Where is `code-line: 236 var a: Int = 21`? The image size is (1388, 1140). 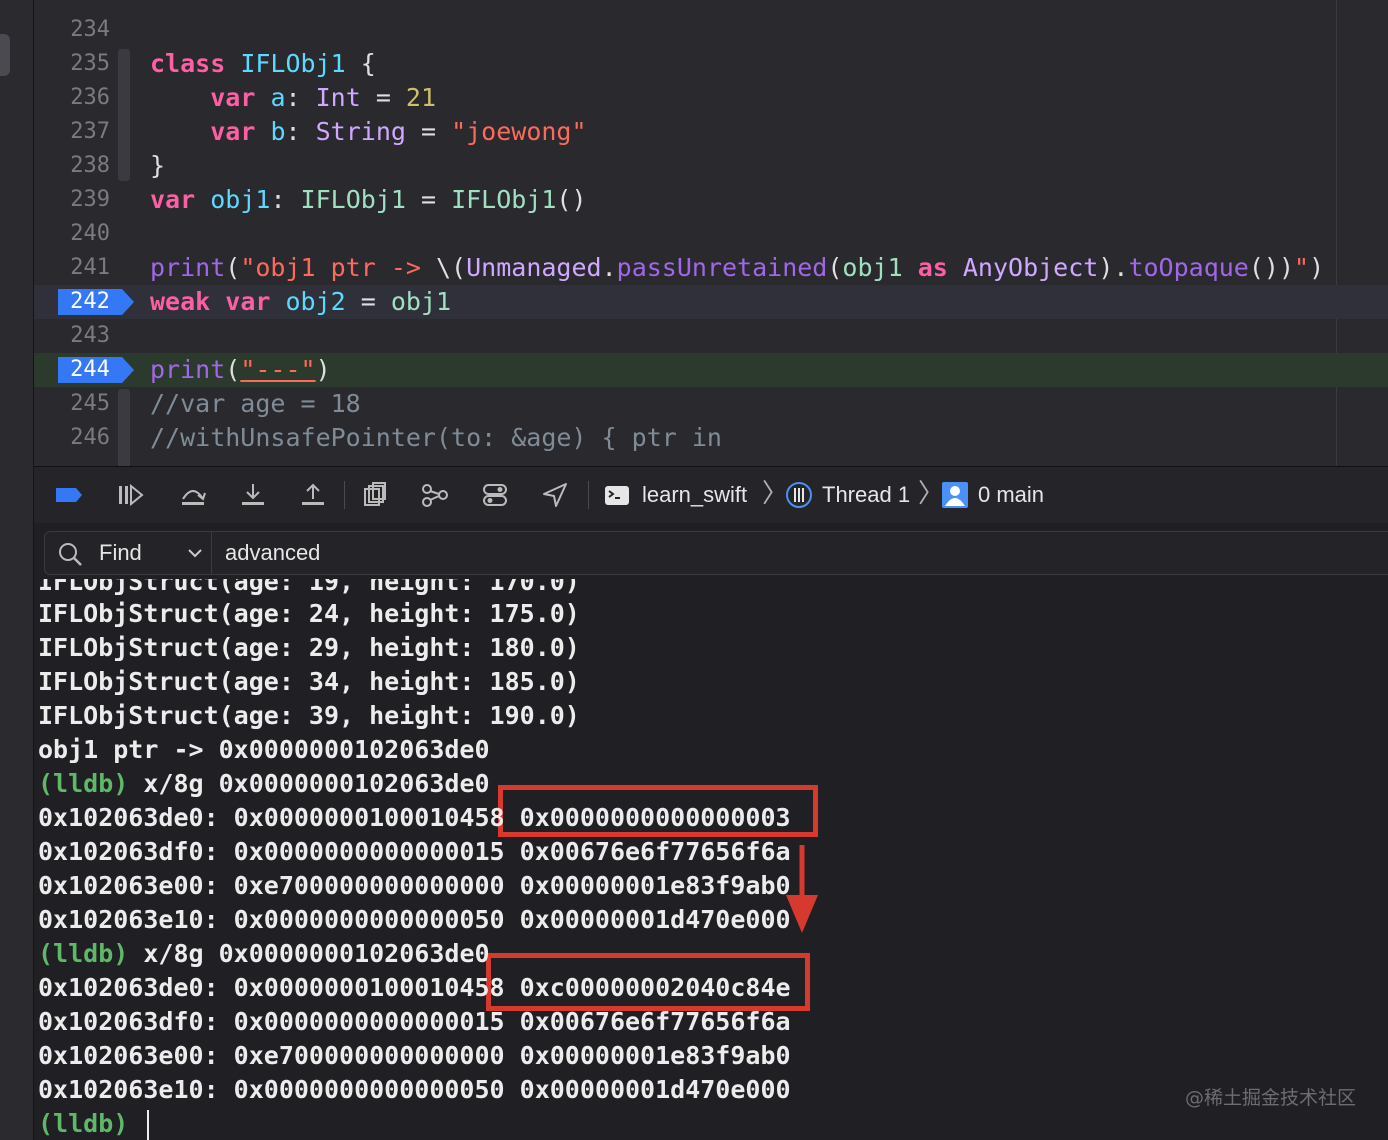 code-line: 236 var a: Int = 21 is located at coordinates (711, 98).